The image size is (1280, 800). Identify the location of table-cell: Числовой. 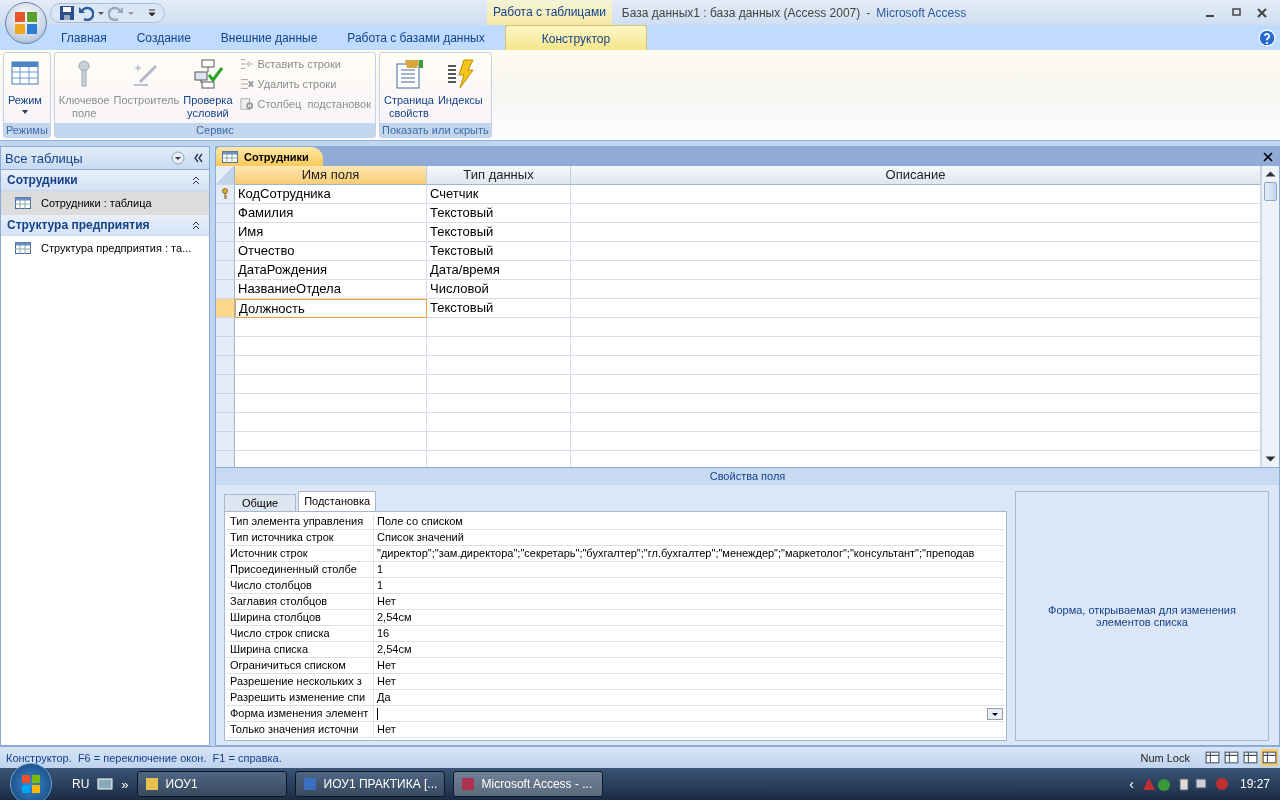
(499, 289).